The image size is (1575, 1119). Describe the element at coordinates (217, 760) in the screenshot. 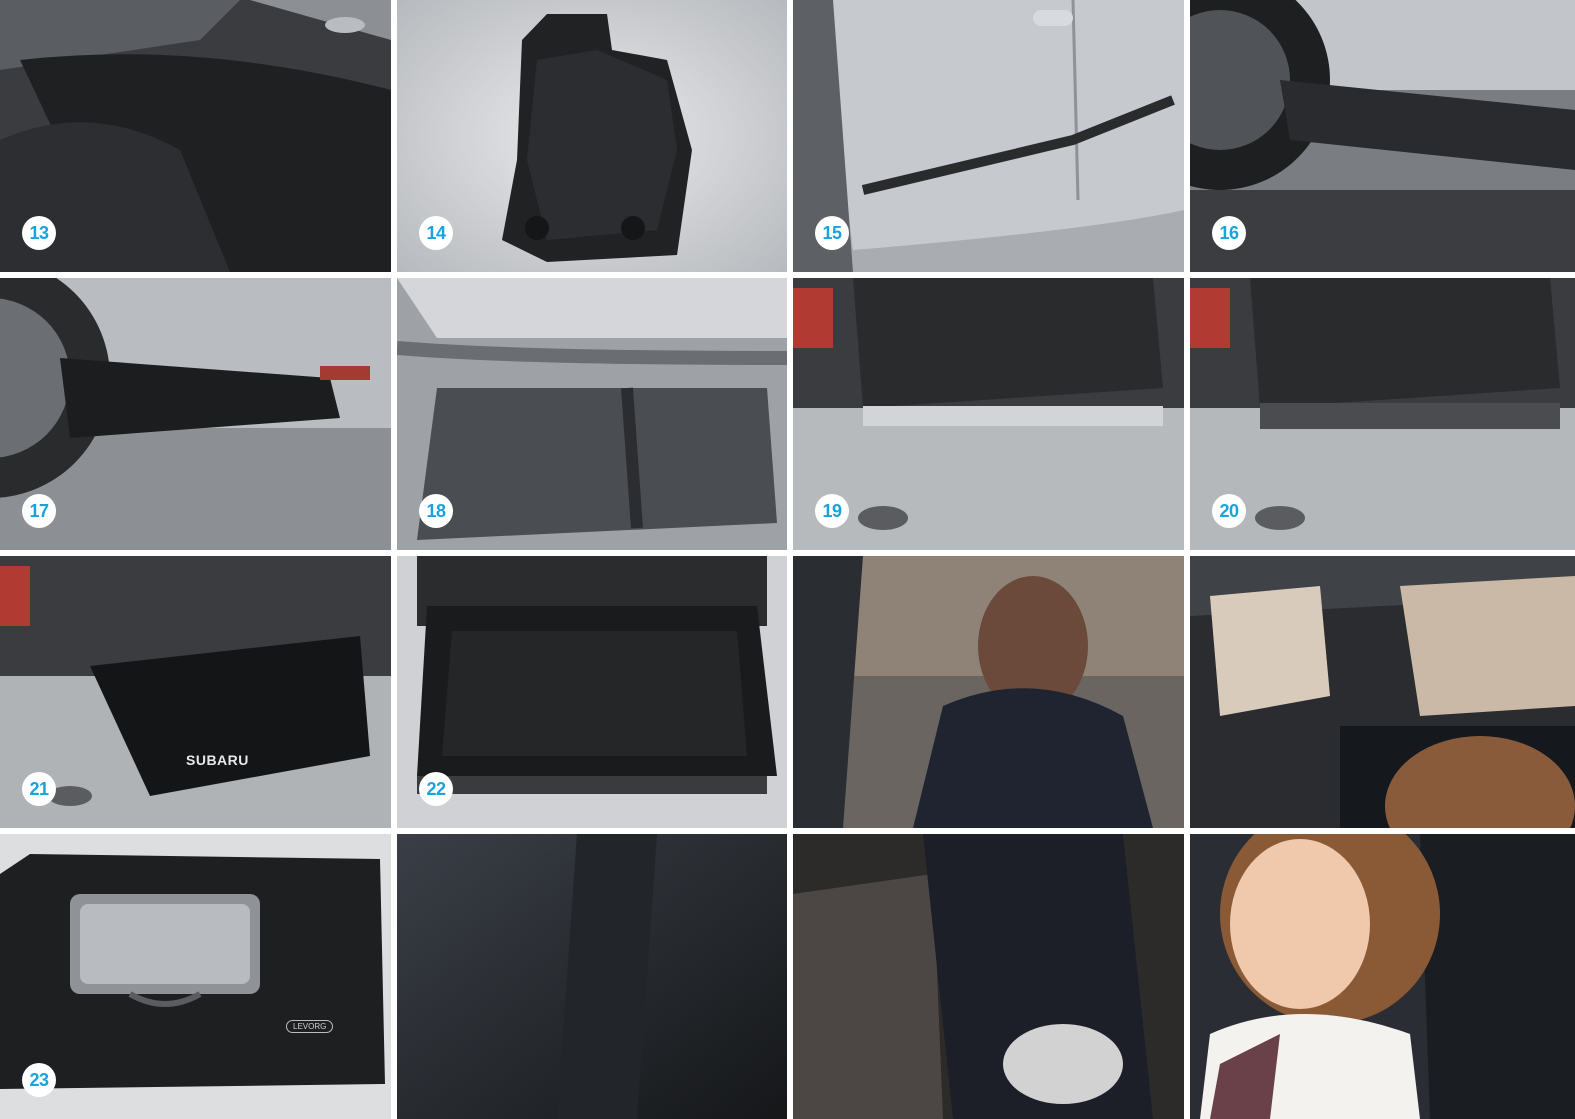

I see `subaru-logo-text: SUBARU` at that location.